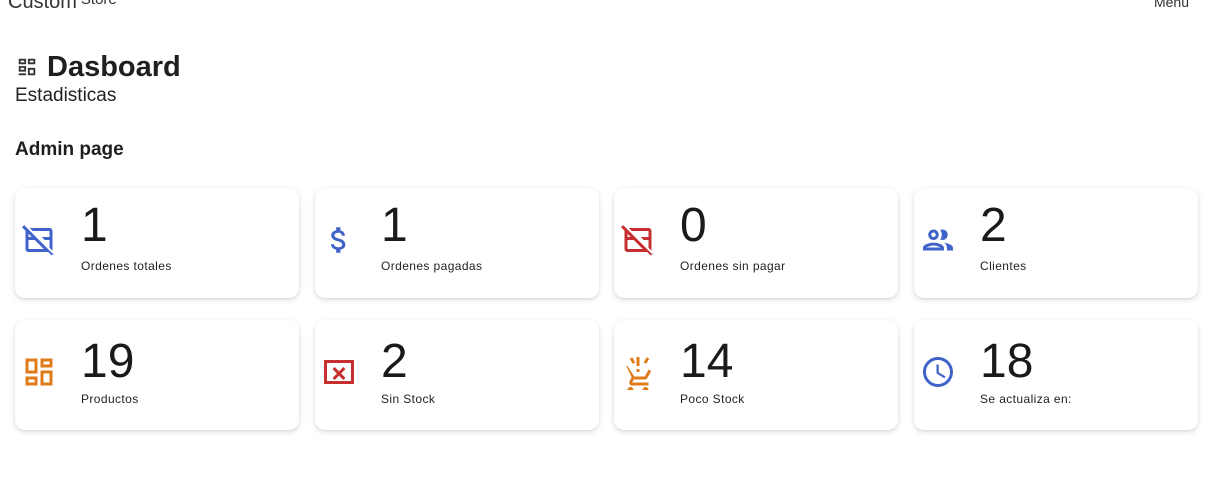 The height and width of the screenshot is (484, 1205). Describe the element at coordinates (602, 7) in the screenshot. I see `top-navbar: Custom Store Menu` at that location.